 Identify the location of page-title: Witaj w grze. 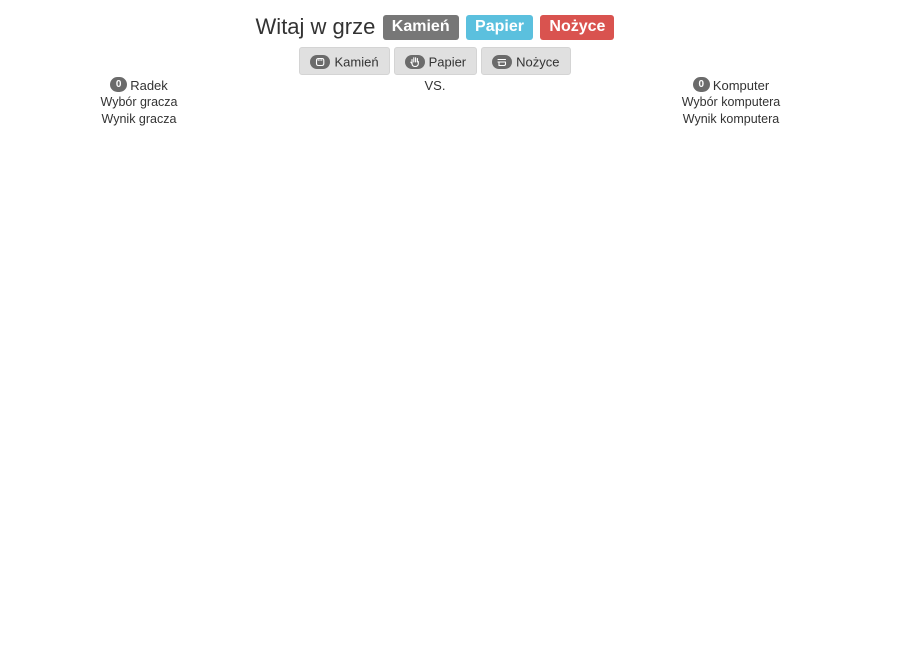
(315, 26).